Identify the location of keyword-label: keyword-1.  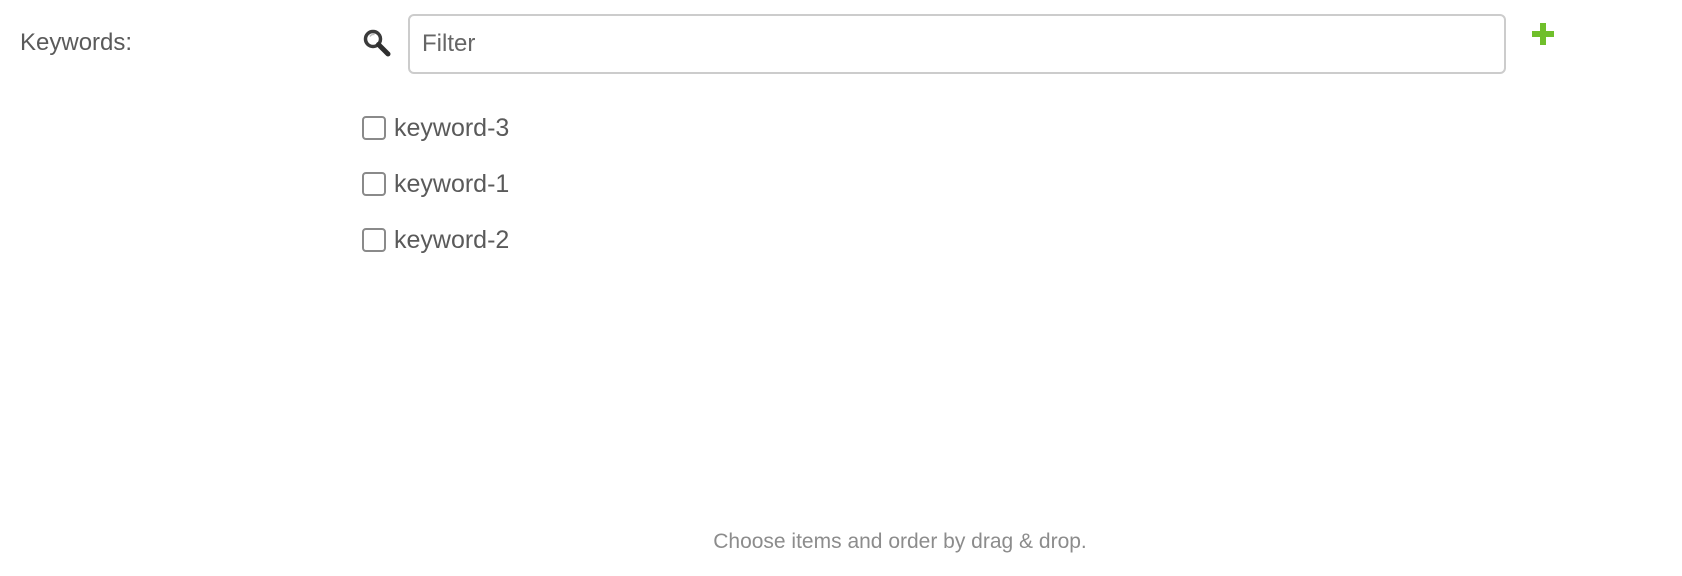
(452, 184).